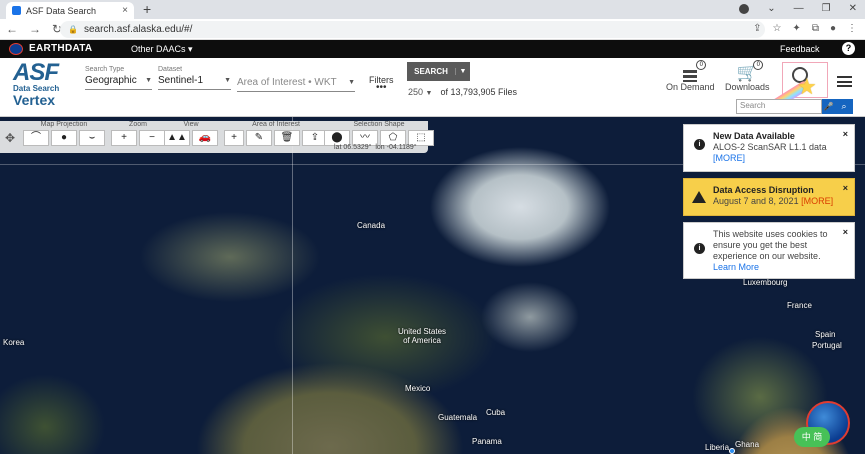  What do you see at coordinates (64, 138) in the screenshot?
I see `equatorial-projection-button: ●` at bounding box center [64, 138].